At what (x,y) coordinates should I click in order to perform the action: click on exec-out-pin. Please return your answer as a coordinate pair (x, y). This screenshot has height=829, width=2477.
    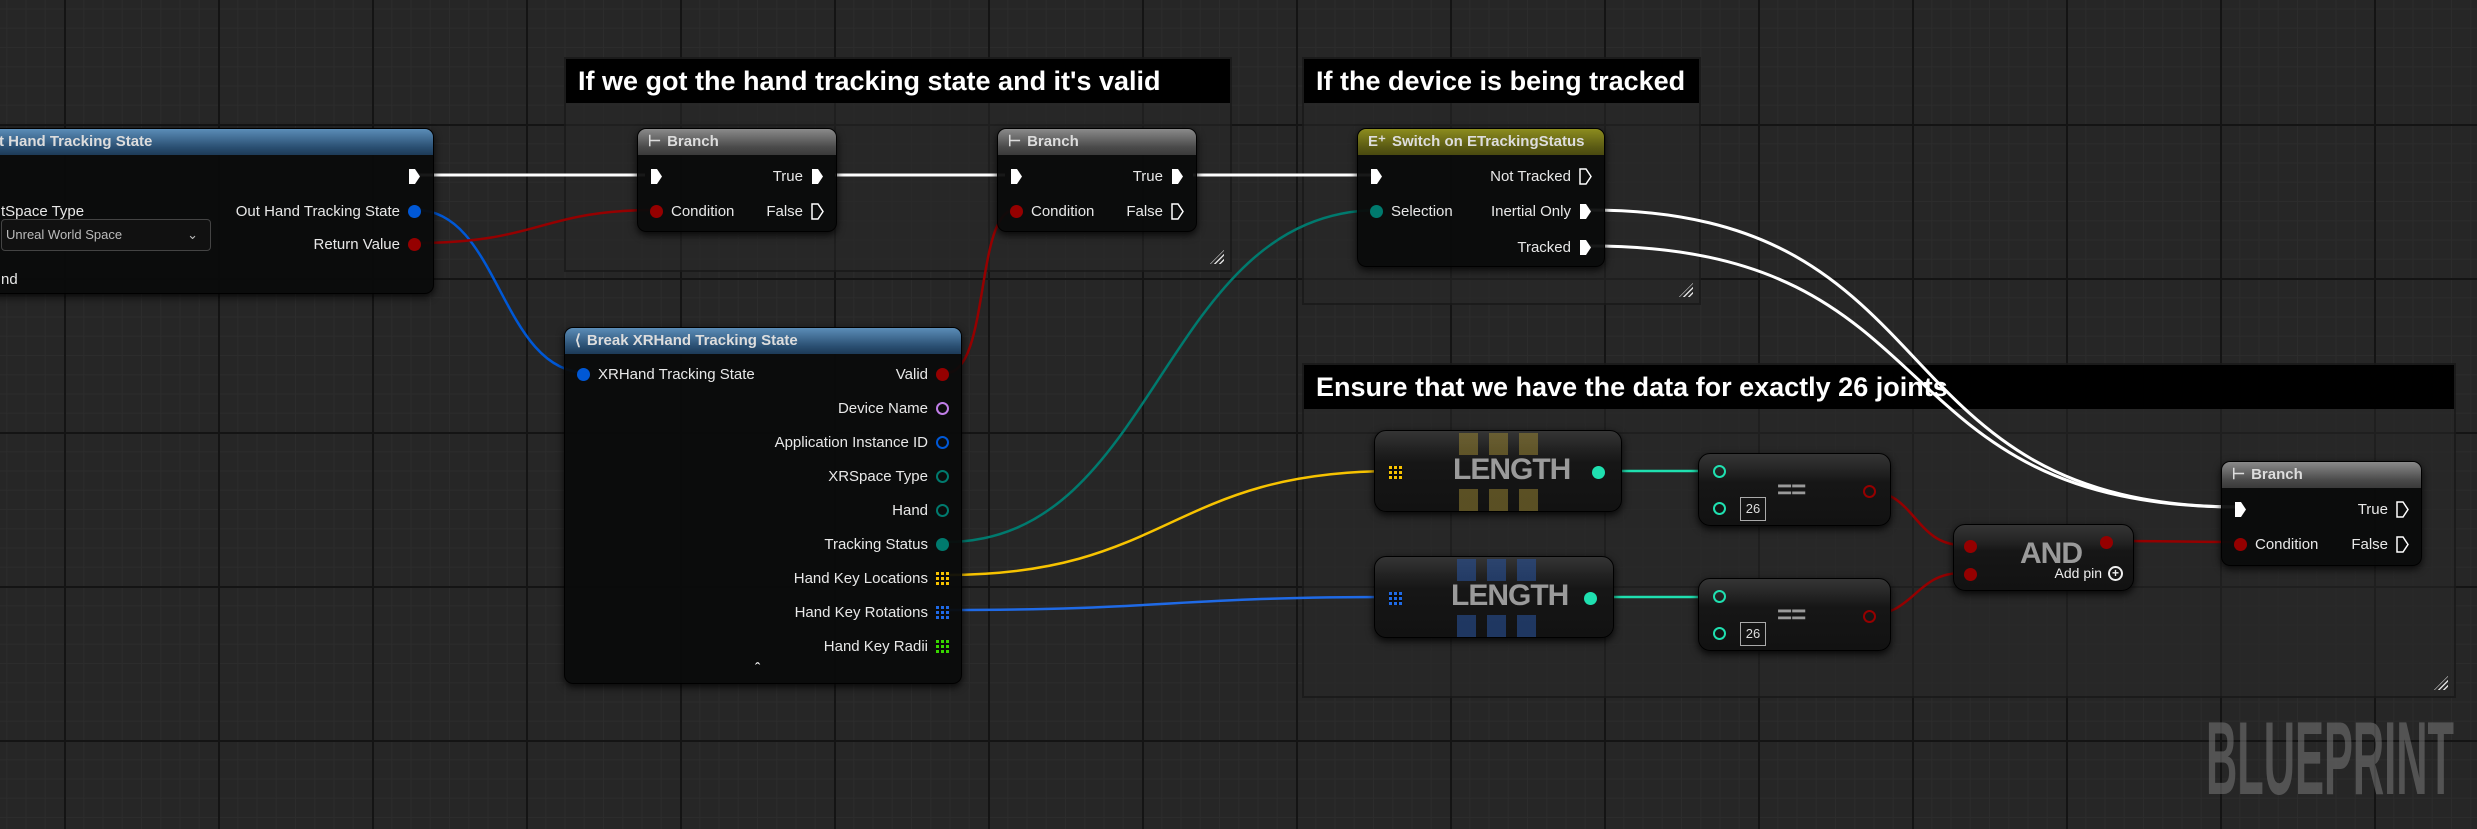
    Looking at the image, I should click on (414, 176).